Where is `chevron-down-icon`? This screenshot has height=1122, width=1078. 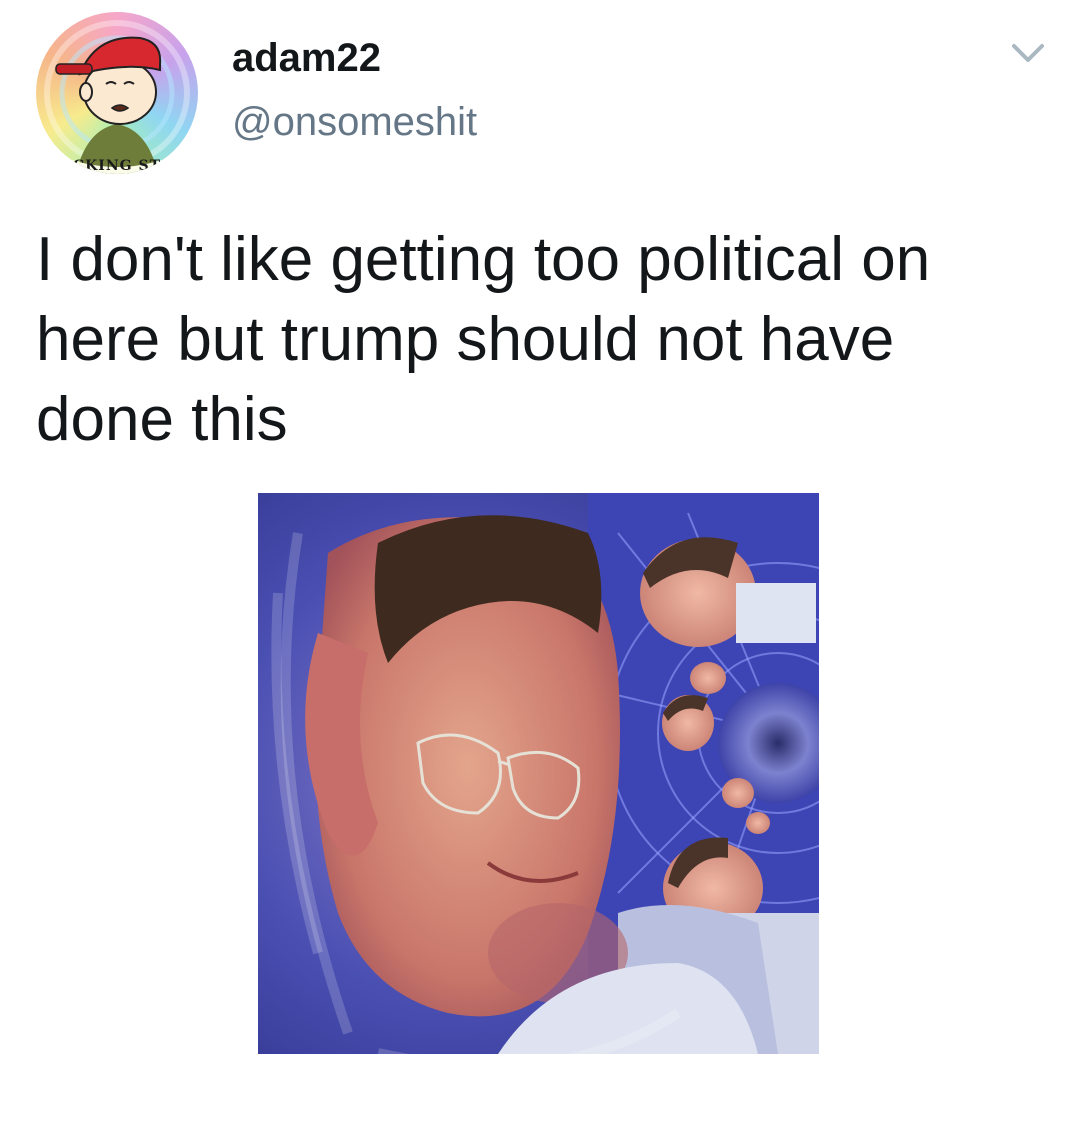 chevron-down-icon is located at coordinates (1028, 53).